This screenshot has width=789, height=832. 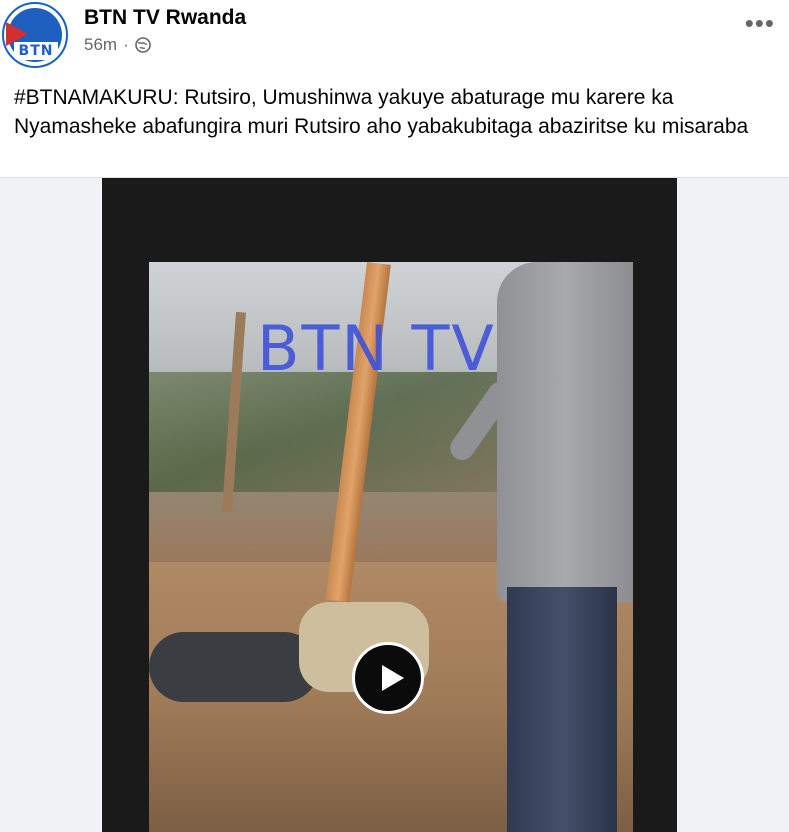 I want to click on globe-icon, so click(x=142, y=45).